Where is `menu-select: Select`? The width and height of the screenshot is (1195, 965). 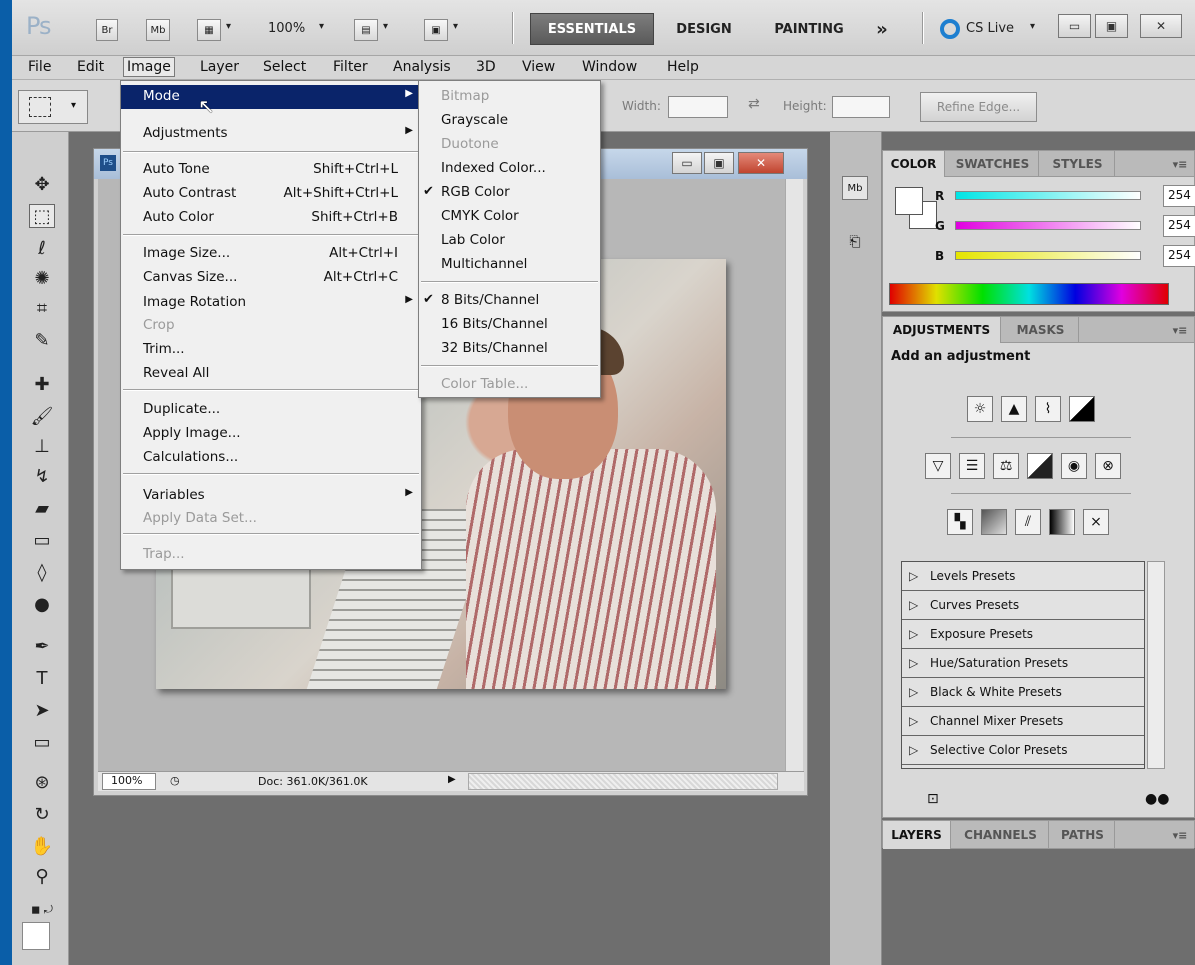
menu-select: Select is located at coordinates (284, 67).